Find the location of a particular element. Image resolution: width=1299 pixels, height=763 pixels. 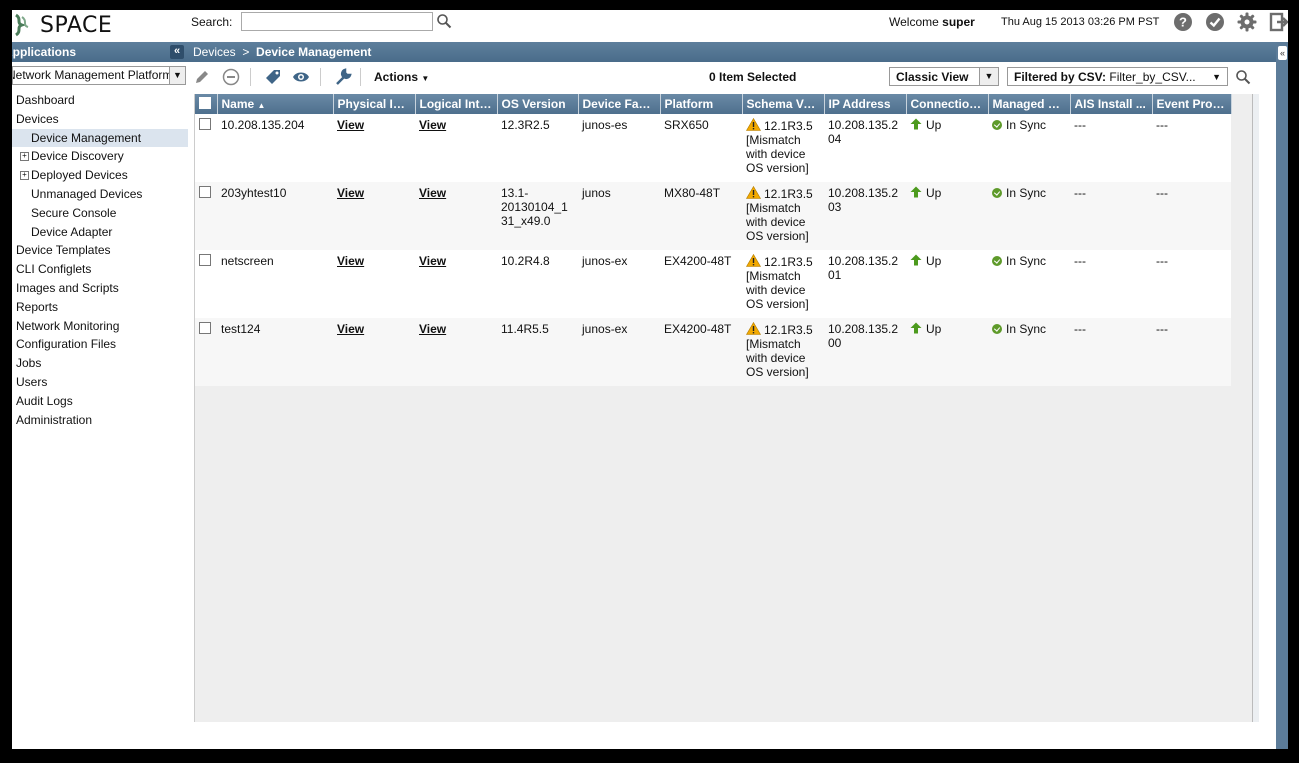

select-all-checkbox is located at coordinates (205, 102).